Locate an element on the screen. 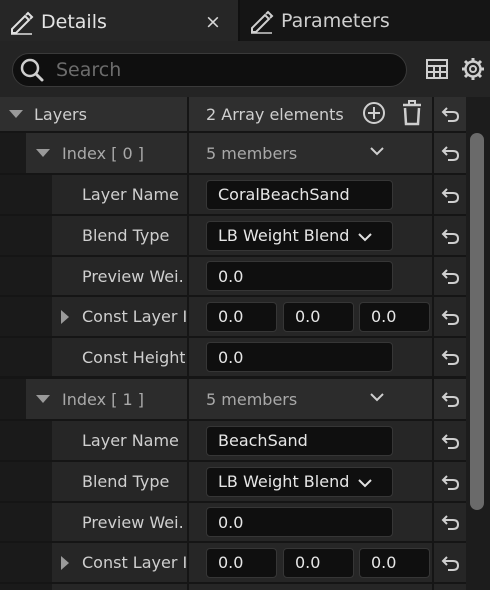 Image resolution: width=490 pixels, height=590 pixels. property-row-layer-name: Layer Name BeachSand is located at coordinates (233, 440).